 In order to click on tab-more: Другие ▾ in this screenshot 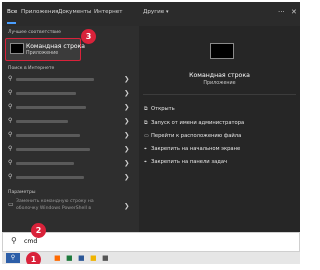, I will do `click(156, 12)`.